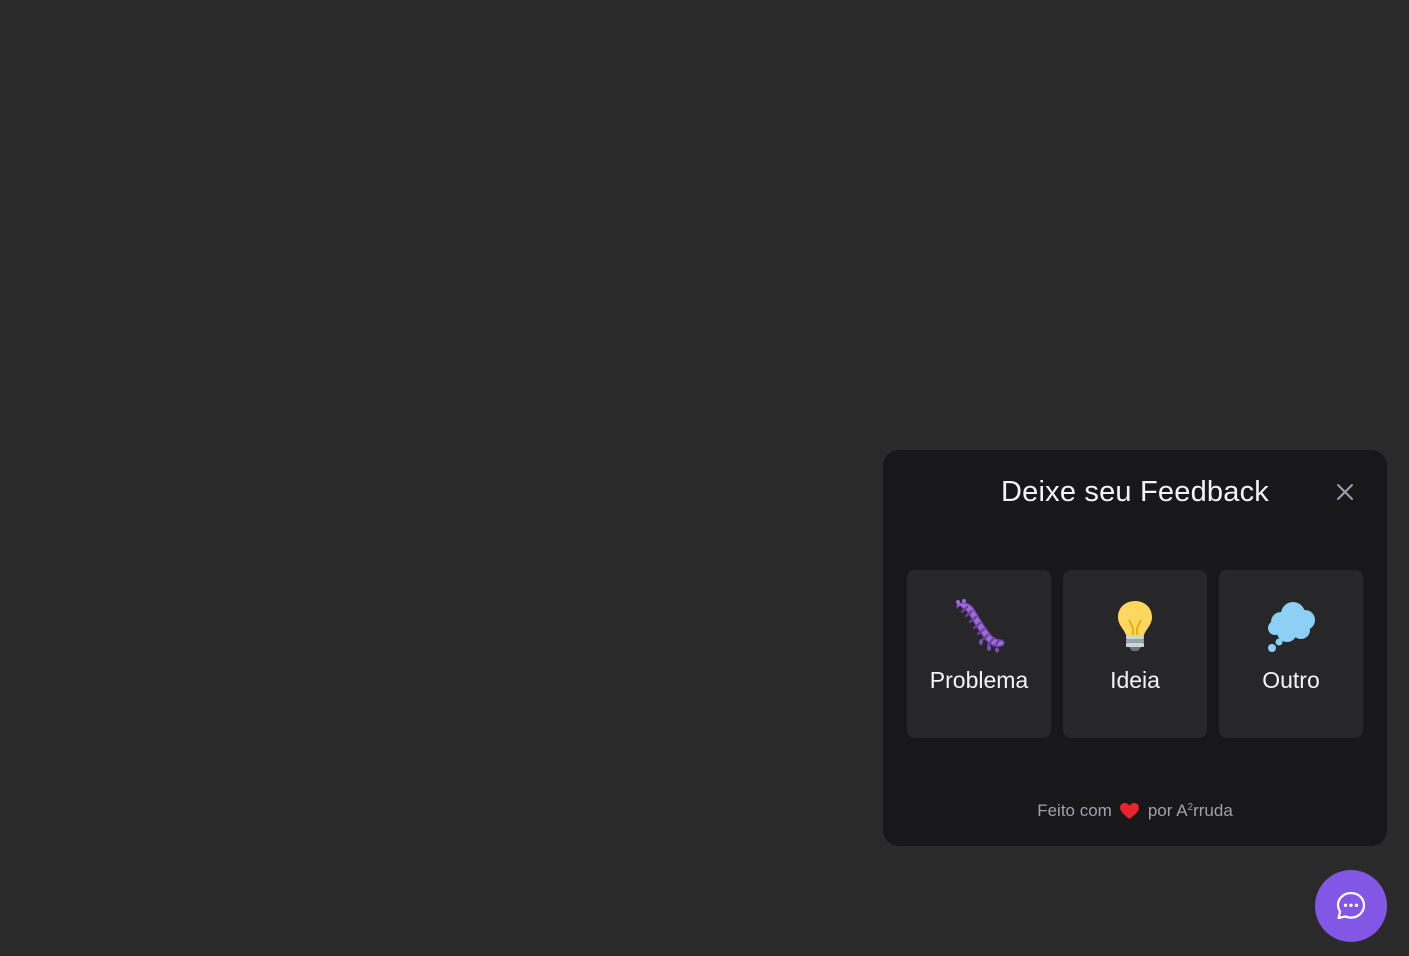 The height and width of the screenshot is (956, 1409). I want to click on feedback-launcher-button, so click(1351, 906).